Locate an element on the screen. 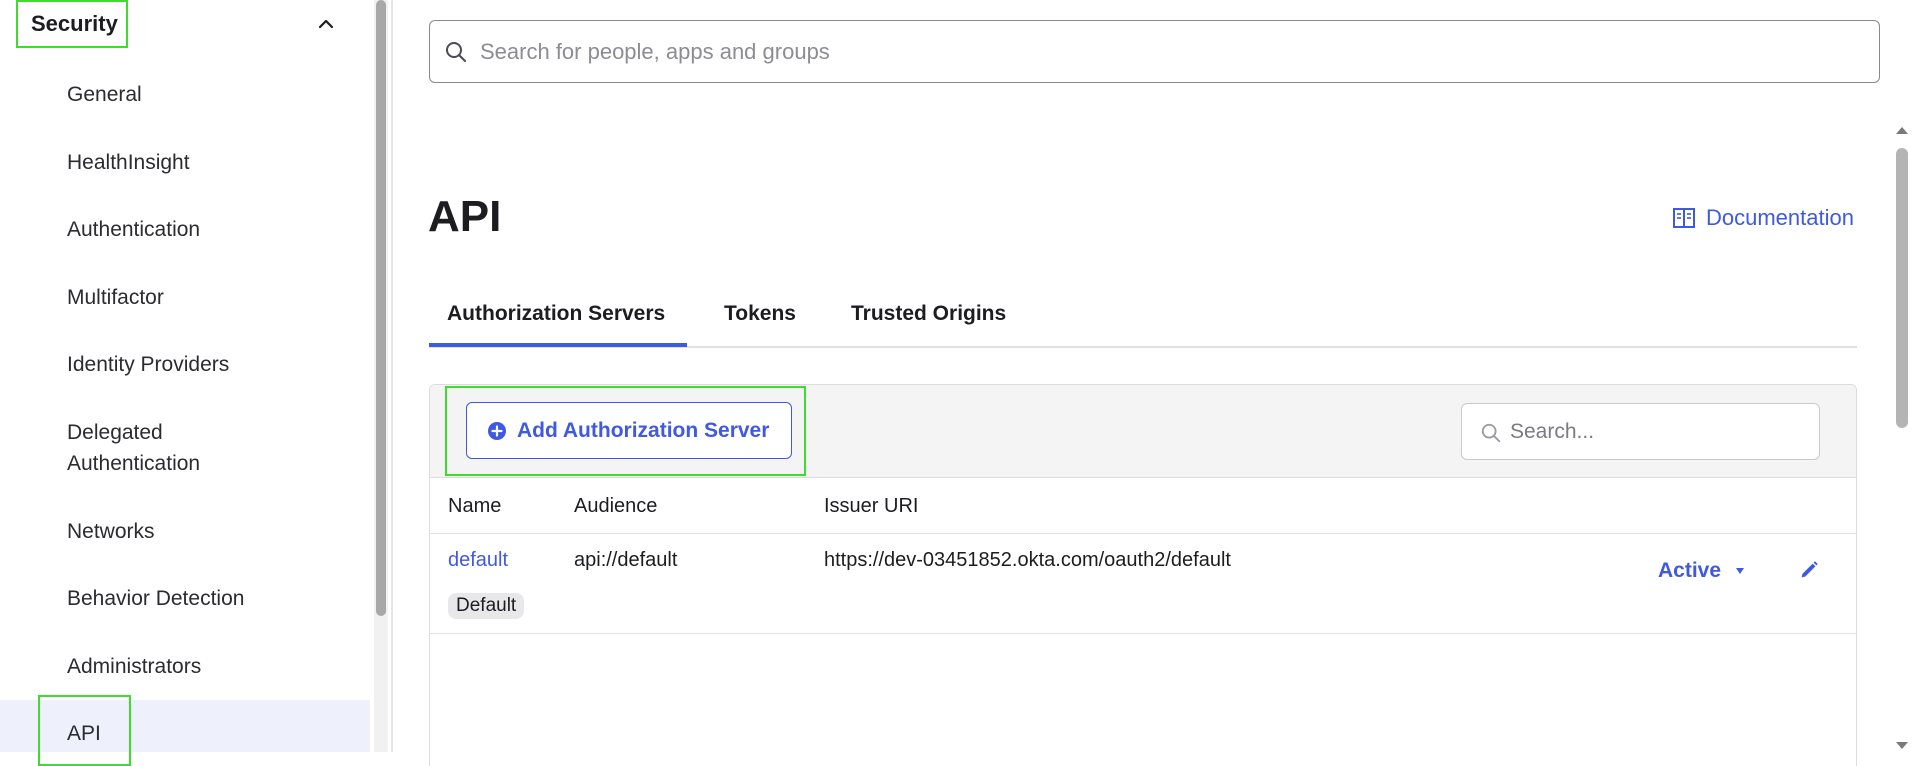 This screenshot has width=1914, height=766. sidebar-item-authentication: Authentication is located at coordinates (133, 229).